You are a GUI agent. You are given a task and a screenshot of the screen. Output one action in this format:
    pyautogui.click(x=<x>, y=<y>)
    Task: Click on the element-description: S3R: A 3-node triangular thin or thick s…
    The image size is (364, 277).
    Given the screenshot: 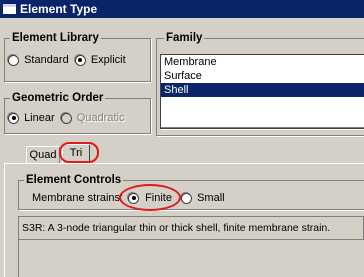 What is the action you would take?
    pyautogui.click(x=191, y=228)
    